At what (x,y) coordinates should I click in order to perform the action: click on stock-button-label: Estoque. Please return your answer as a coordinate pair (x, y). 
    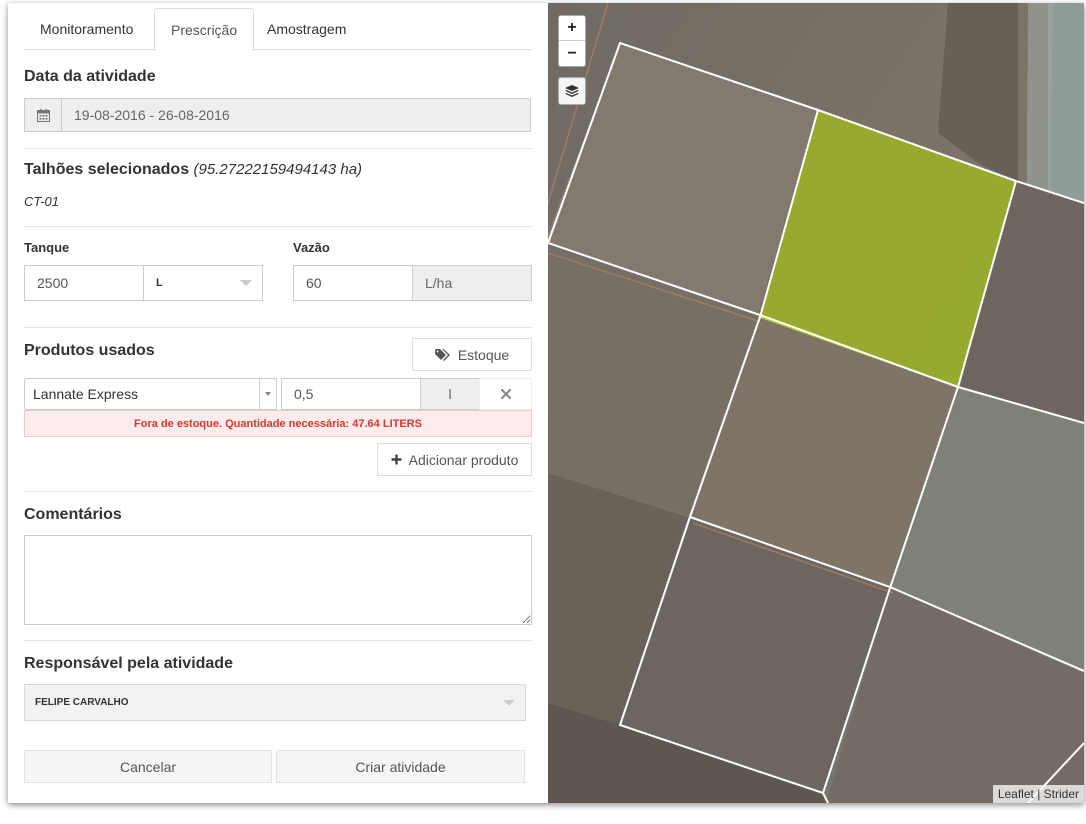
    Looking at the image, I should click on (483, 354).